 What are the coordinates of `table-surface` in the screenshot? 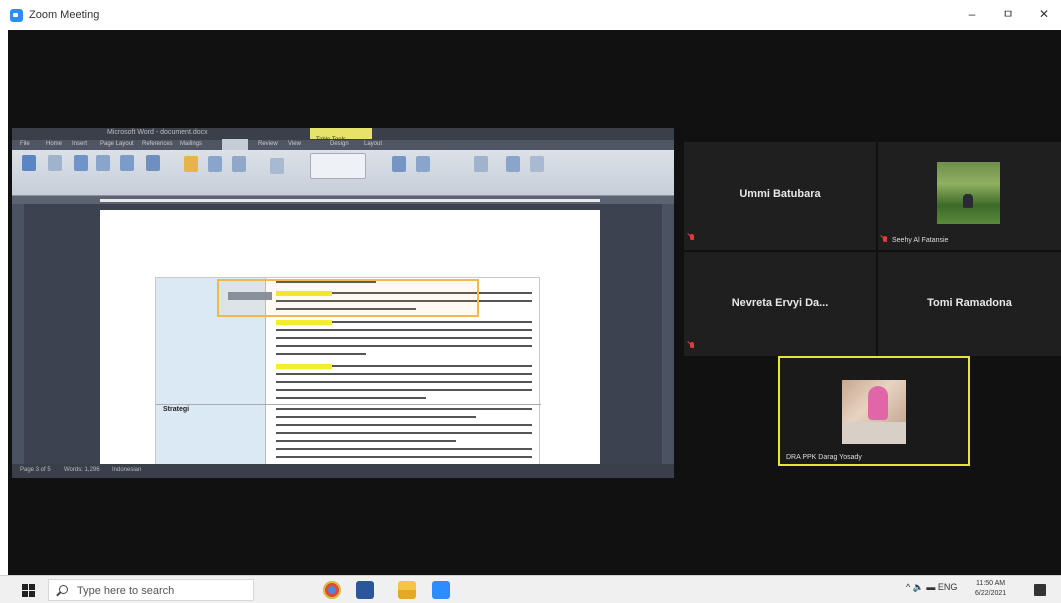 It's located at (874, 433).